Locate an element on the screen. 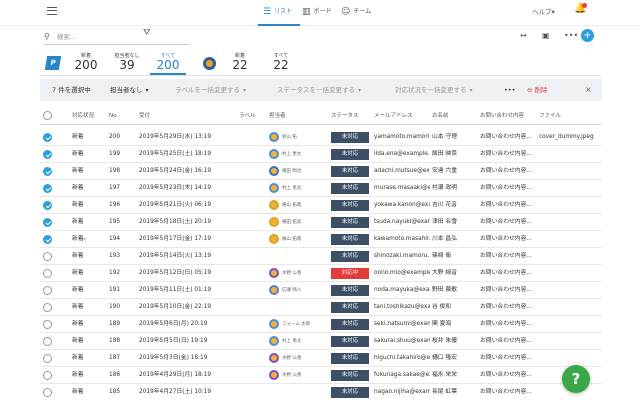 The width and height of the screenshot is (640, 400). assignee-cell: 広瀬 晴人 is located at coordinates (299, 290).